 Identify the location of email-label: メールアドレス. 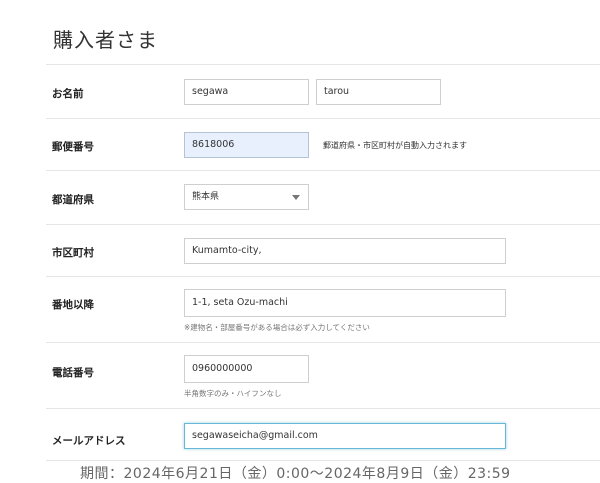
(89, 441).